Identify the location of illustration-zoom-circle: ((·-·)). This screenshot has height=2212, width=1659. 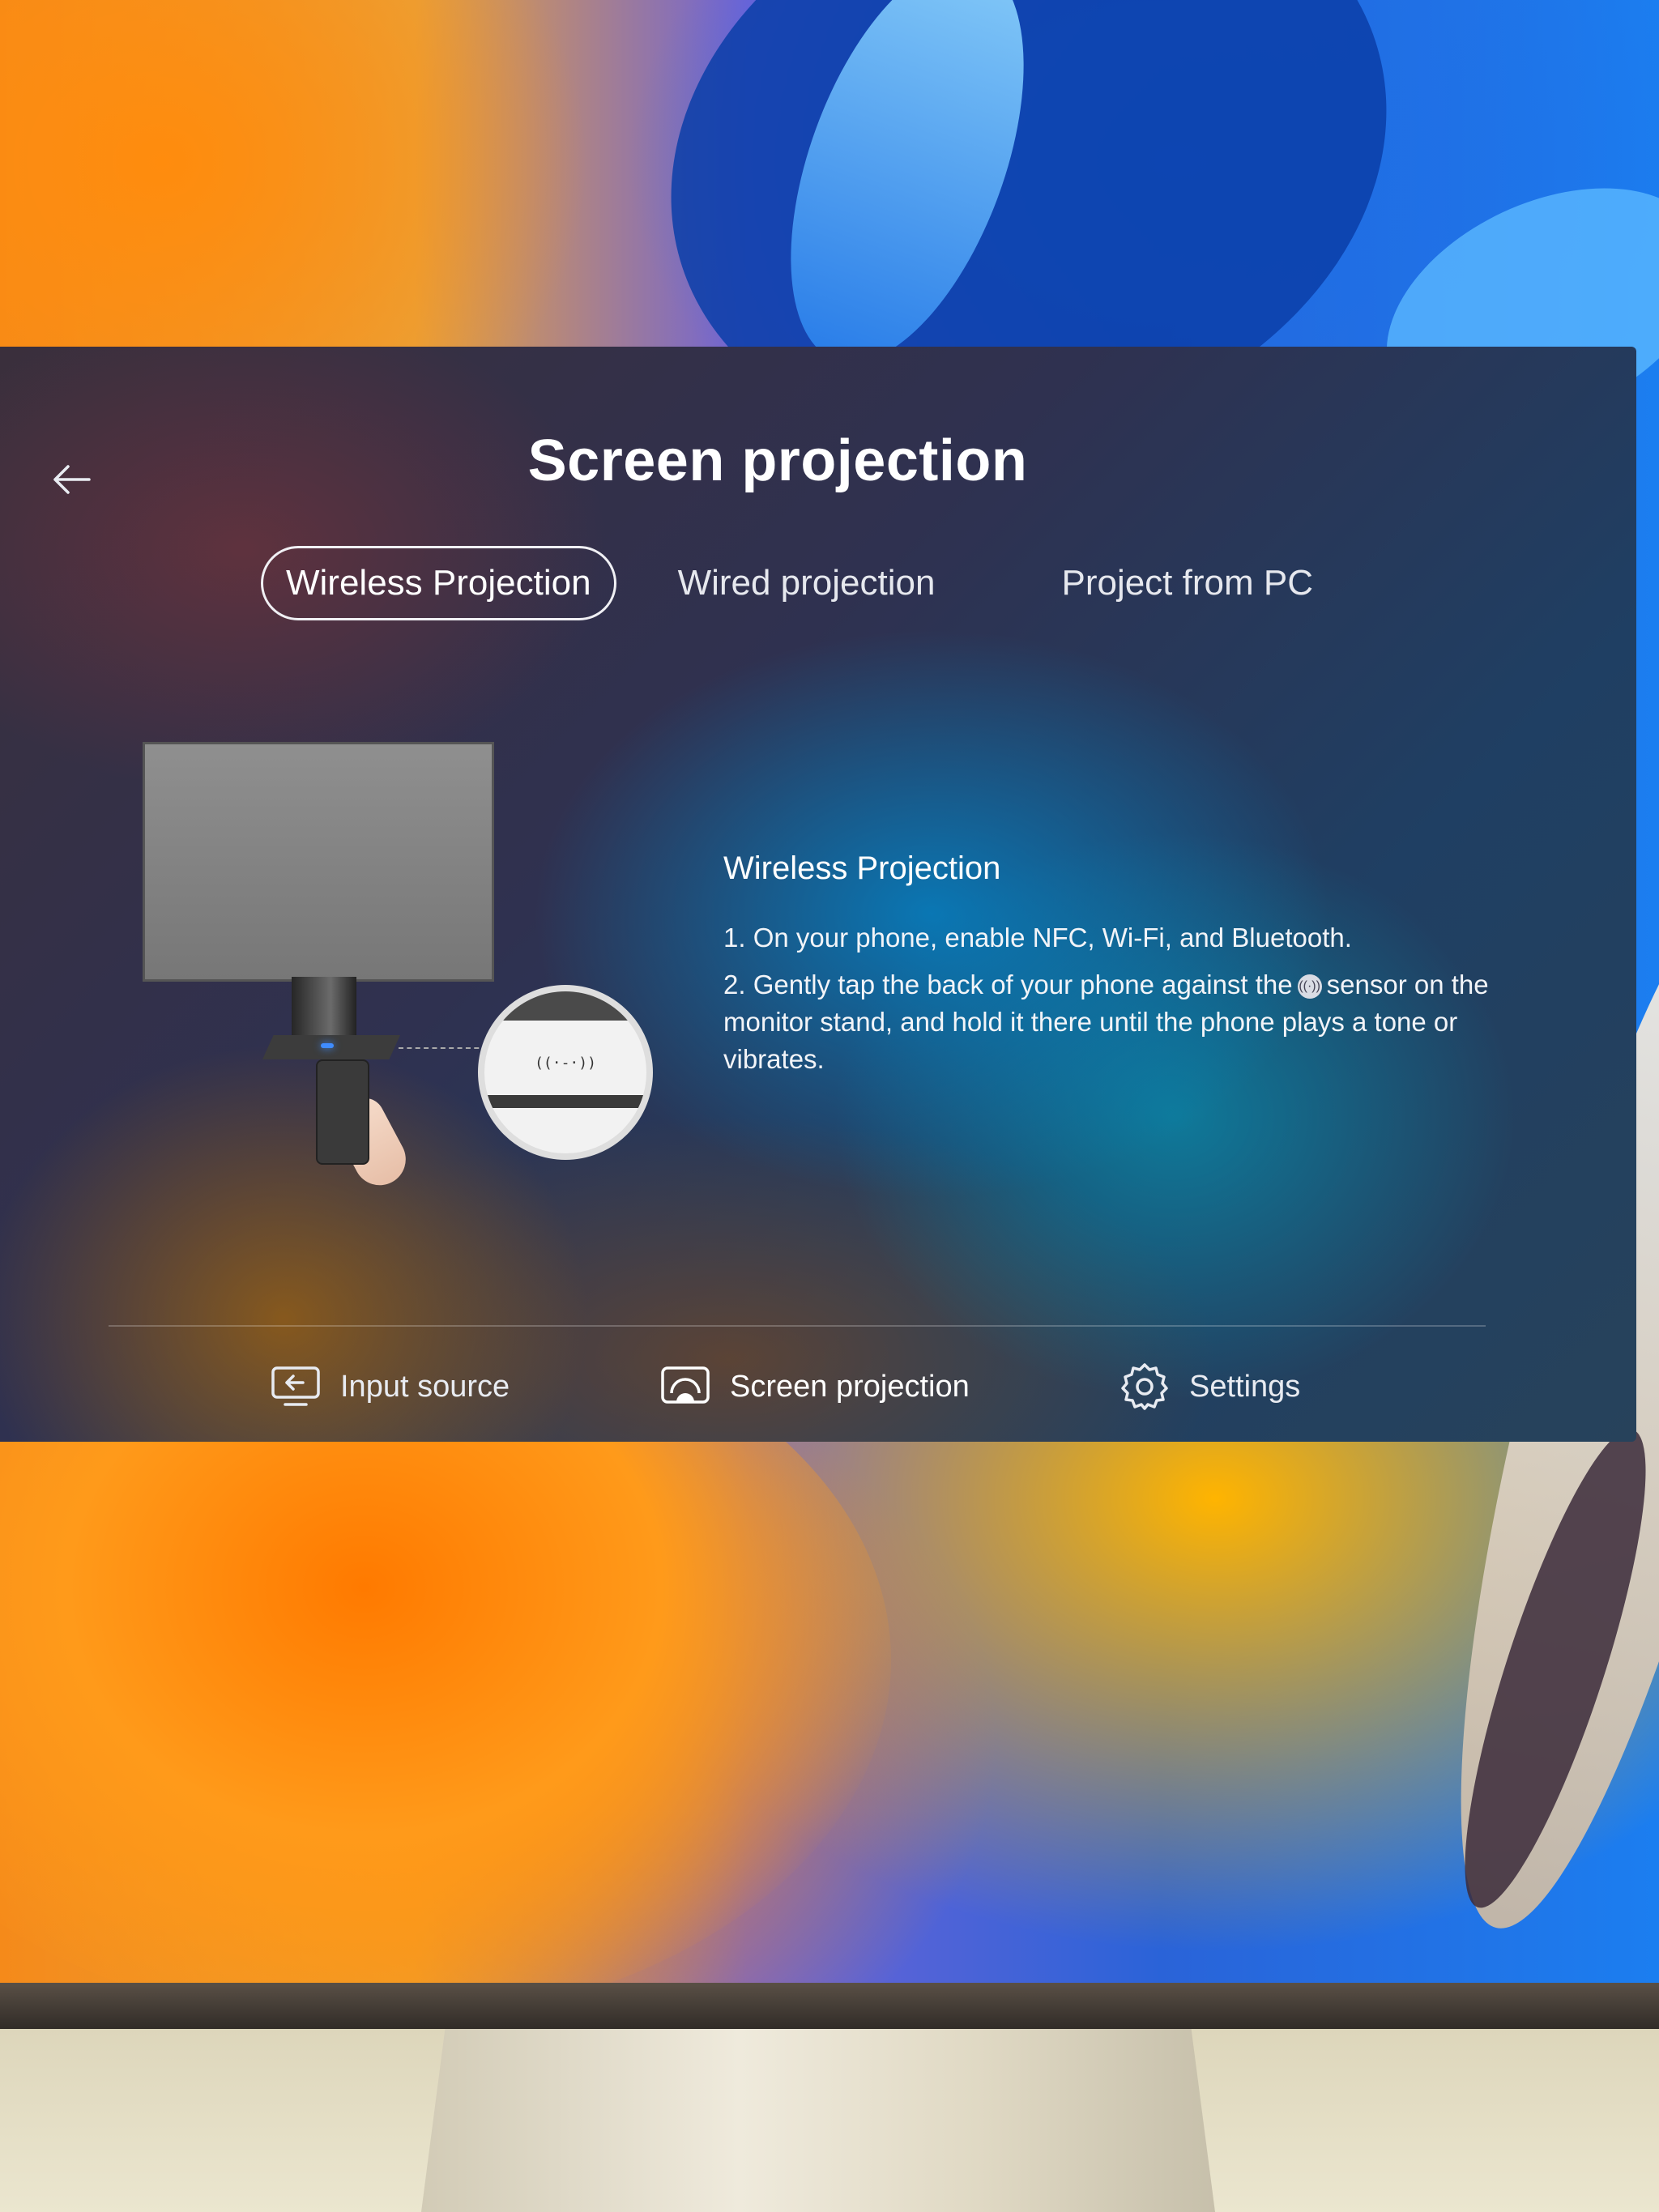
(565, 1072).